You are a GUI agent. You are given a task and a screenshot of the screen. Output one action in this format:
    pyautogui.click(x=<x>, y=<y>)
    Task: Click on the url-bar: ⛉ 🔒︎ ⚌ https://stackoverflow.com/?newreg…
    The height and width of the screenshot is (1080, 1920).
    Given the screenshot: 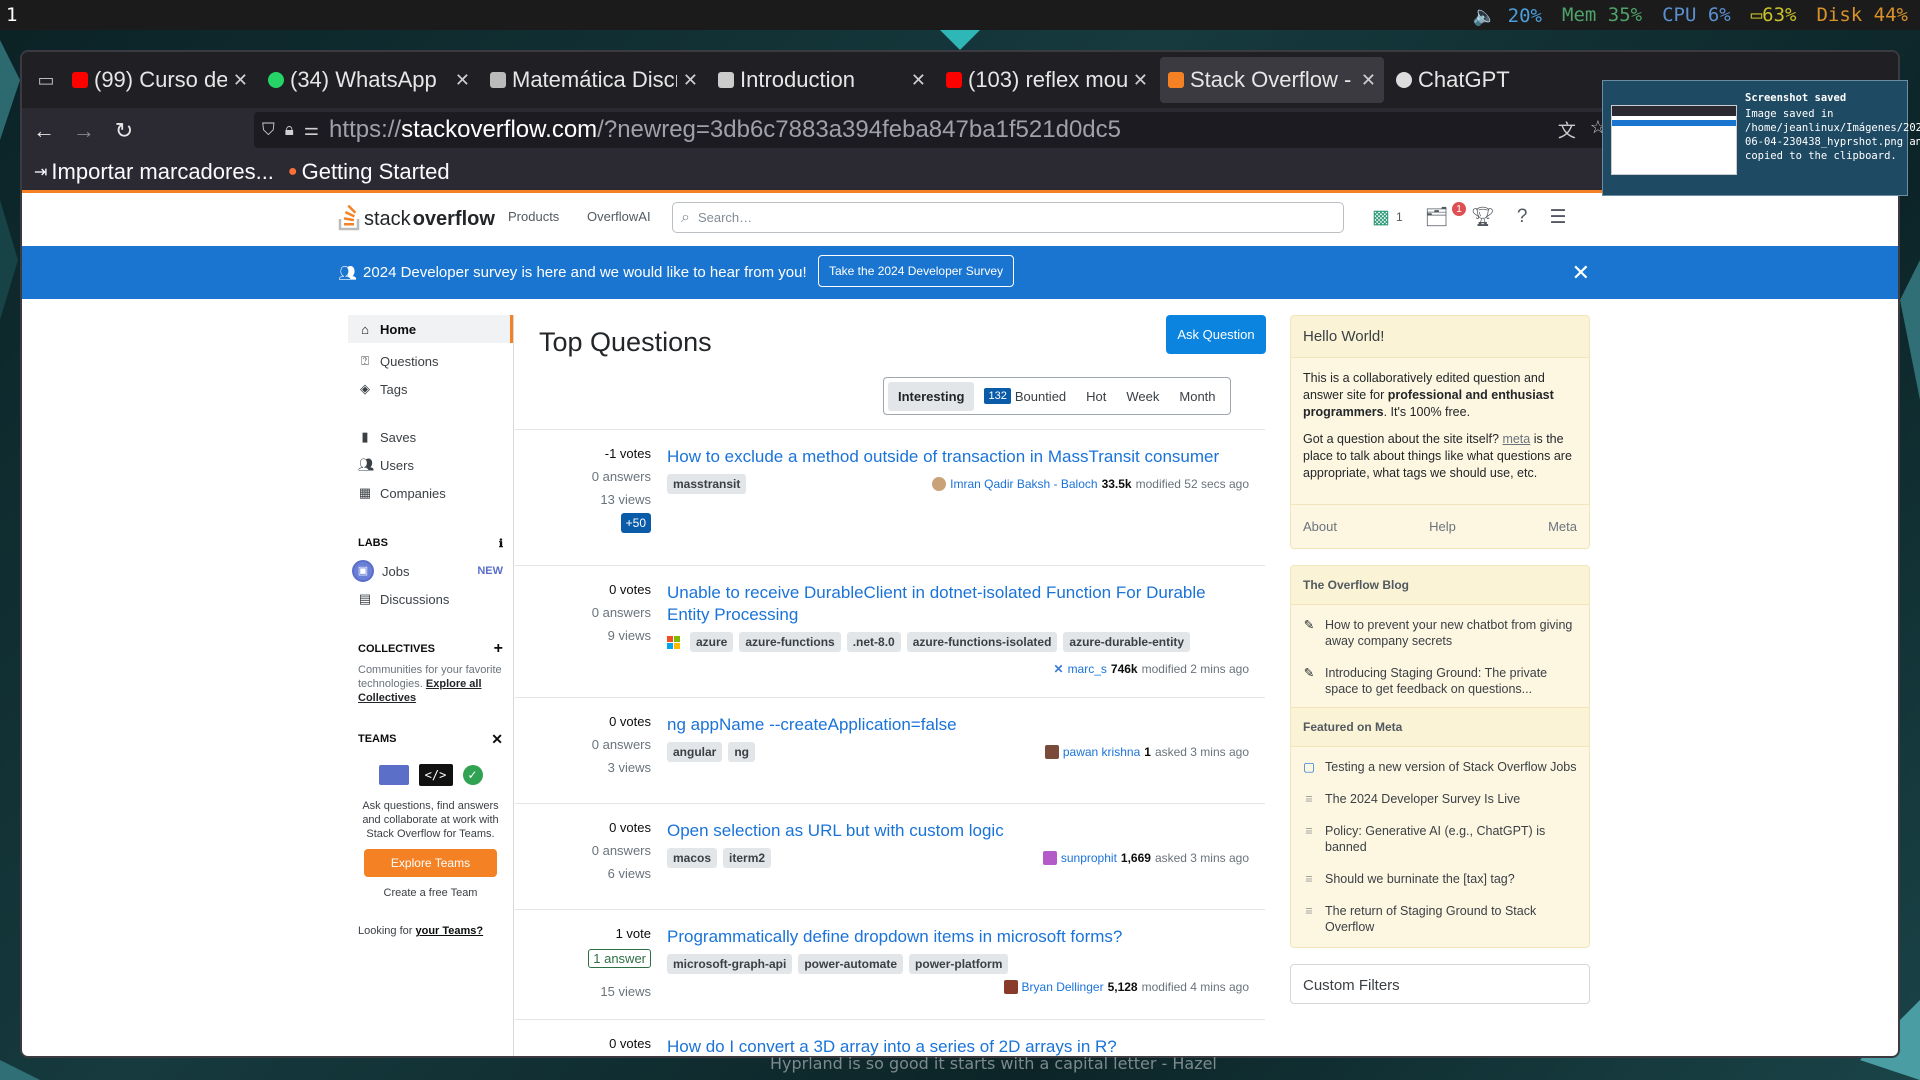 What is the action you would take?
    pyautogui.click(x=935, y=130)
    